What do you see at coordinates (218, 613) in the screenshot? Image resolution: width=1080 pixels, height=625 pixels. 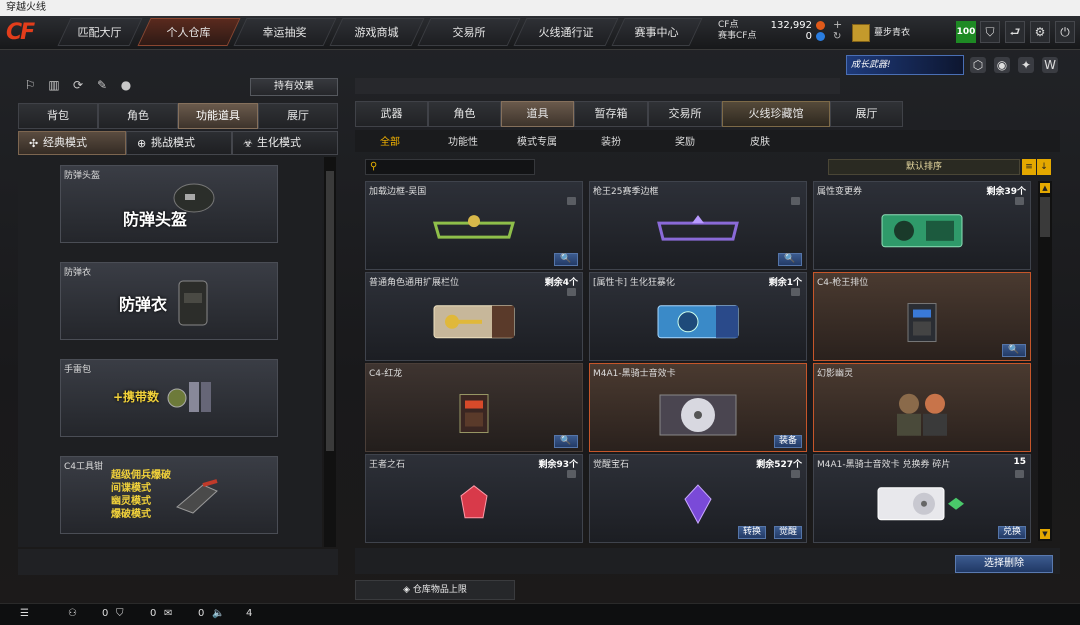 I see `speaker-icon: 🔈` at bounding box center [218, 613].